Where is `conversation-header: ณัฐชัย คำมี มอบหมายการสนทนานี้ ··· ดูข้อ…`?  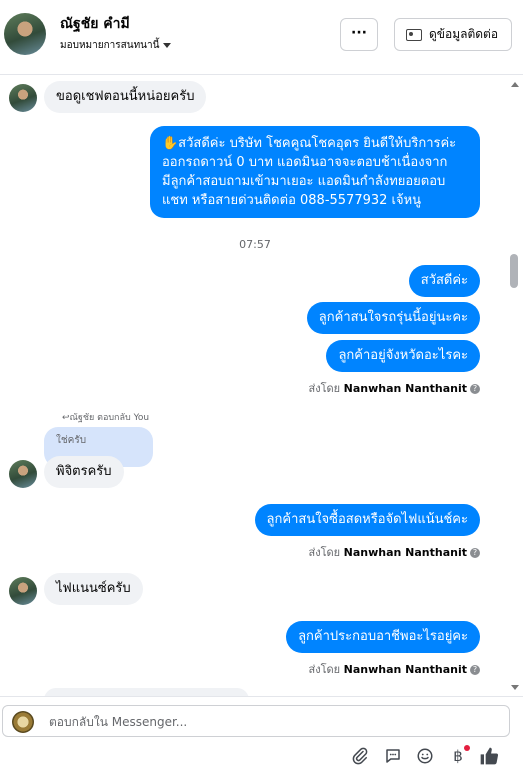
conversation-header: ณัฐชัย คำมี มอบหมายการสนทนานี้ ··· ดูข้อ… is located at coordinates (261, 37).